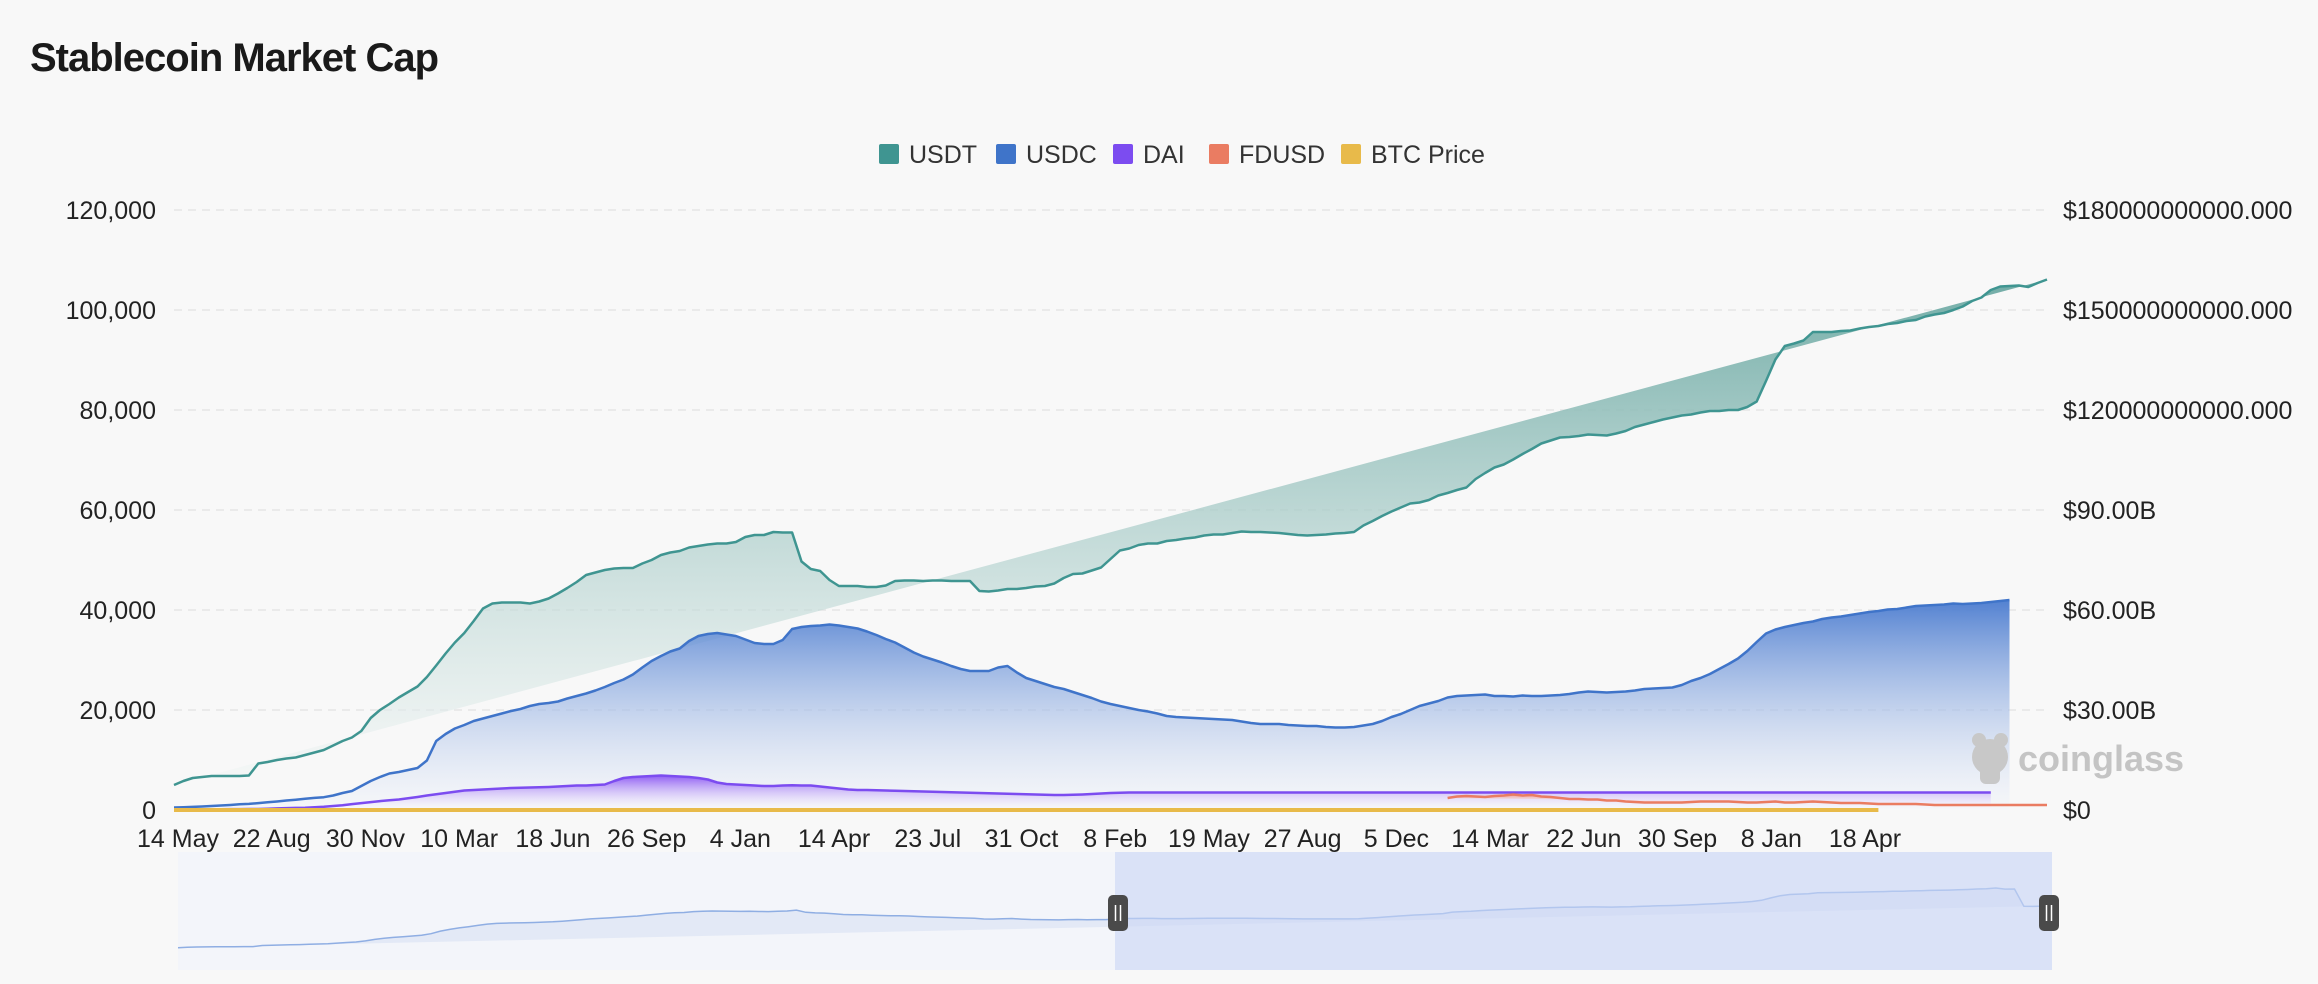 Image resolution: width=2318 pixels, height=984 pixels. I want to click on legend: USDT USDC DAI FDUSD BTC Price, so click(1182, 155).